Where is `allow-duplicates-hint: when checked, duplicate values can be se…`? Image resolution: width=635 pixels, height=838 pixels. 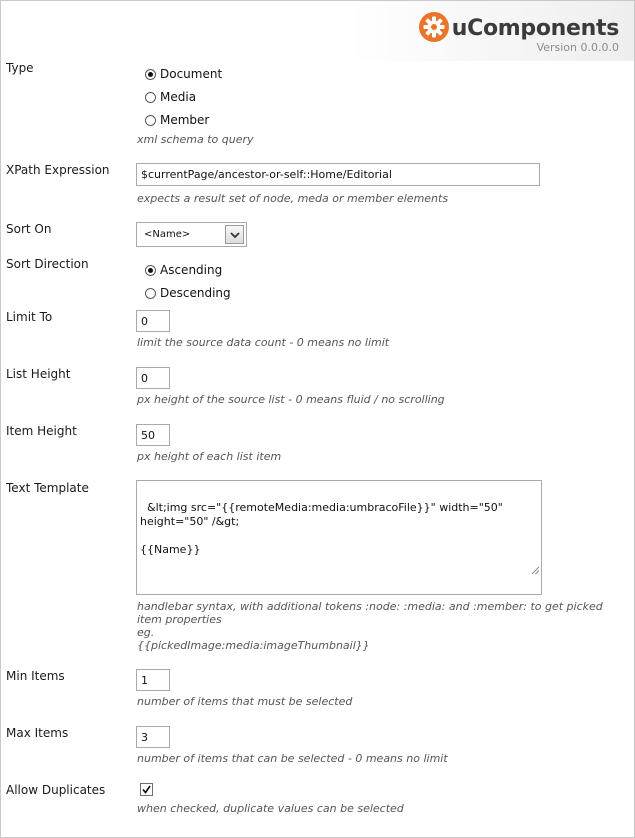 allow-duplicates-hint: when checked, duplicate values can be se… is located at coordinates (270, 808).